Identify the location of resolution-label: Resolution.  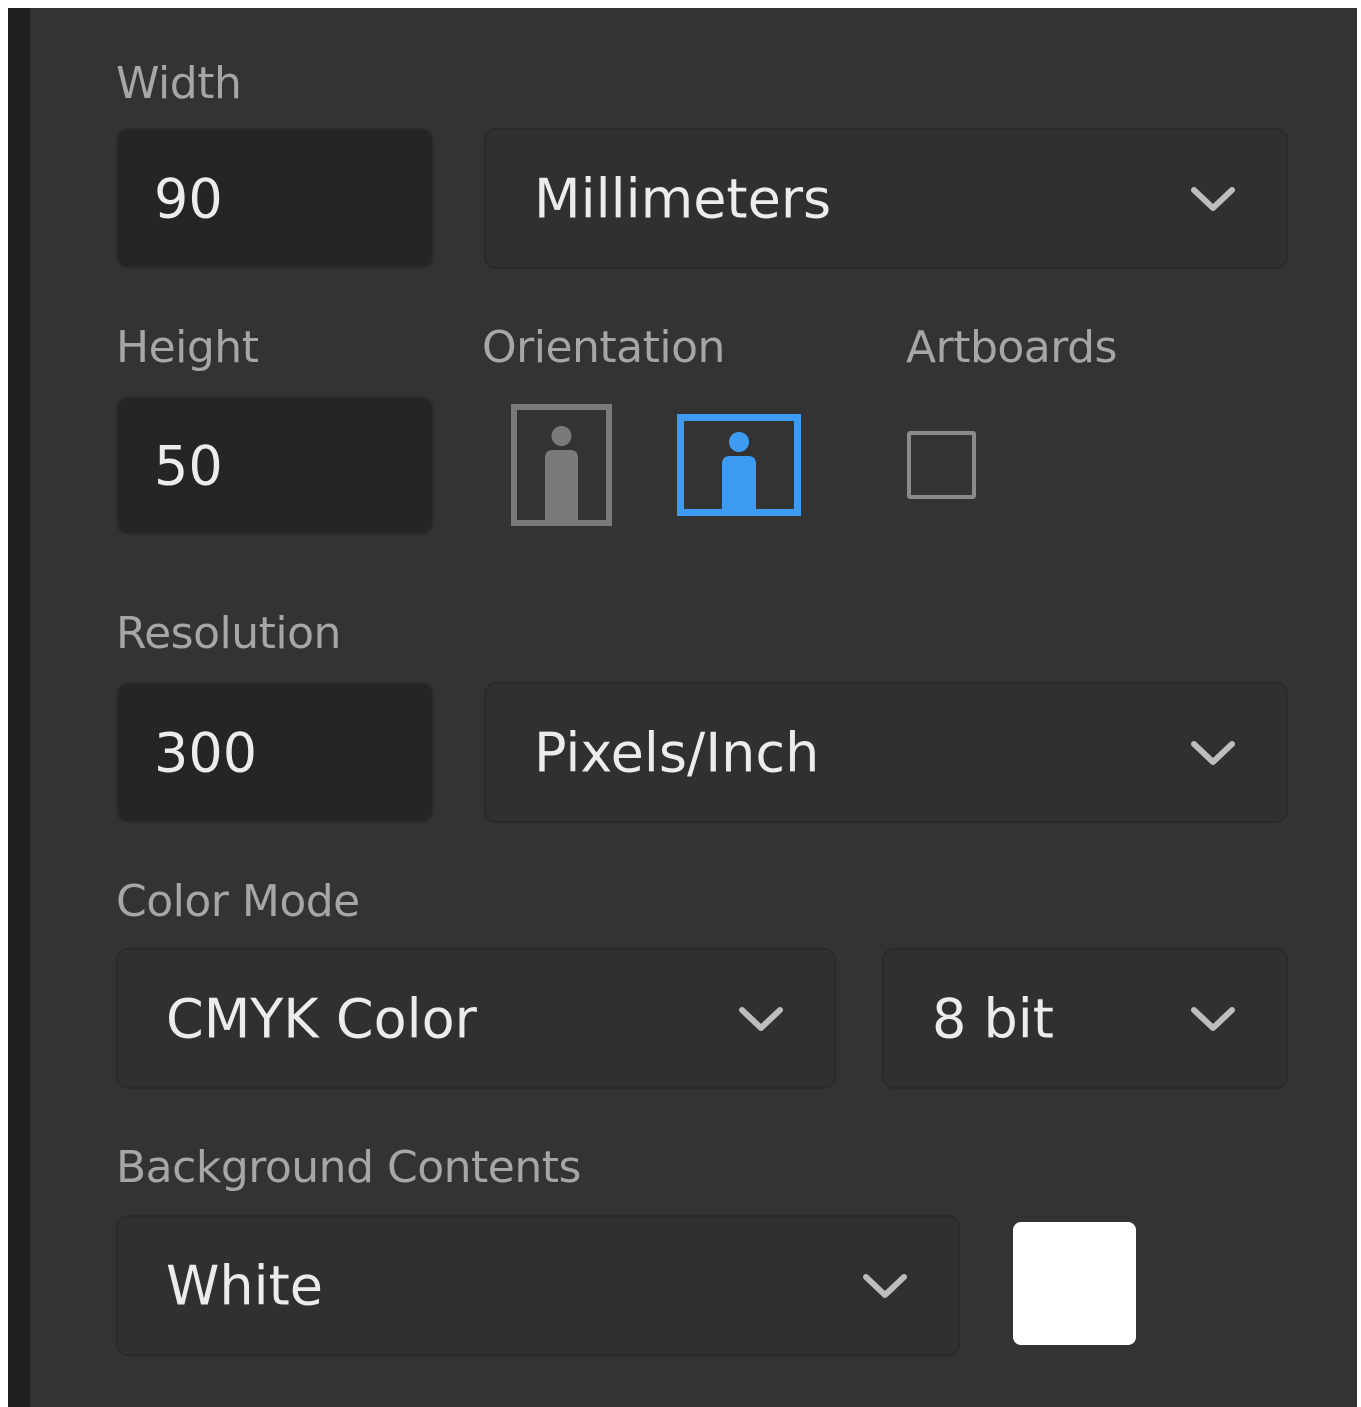
(228, 633).